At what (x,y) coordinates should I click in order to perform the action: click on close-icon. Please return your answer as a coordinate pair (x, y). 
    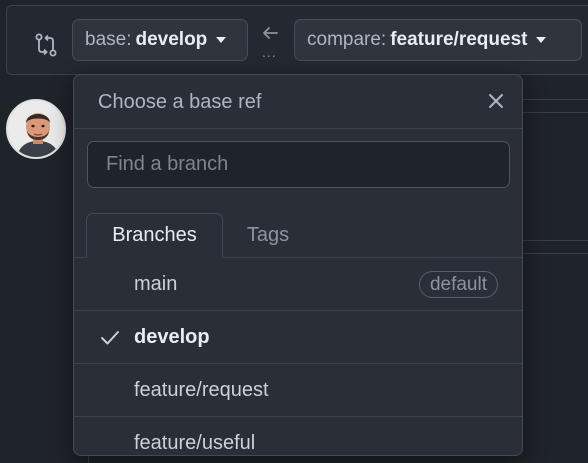
    Looking at the image, I should click on (496, 101).